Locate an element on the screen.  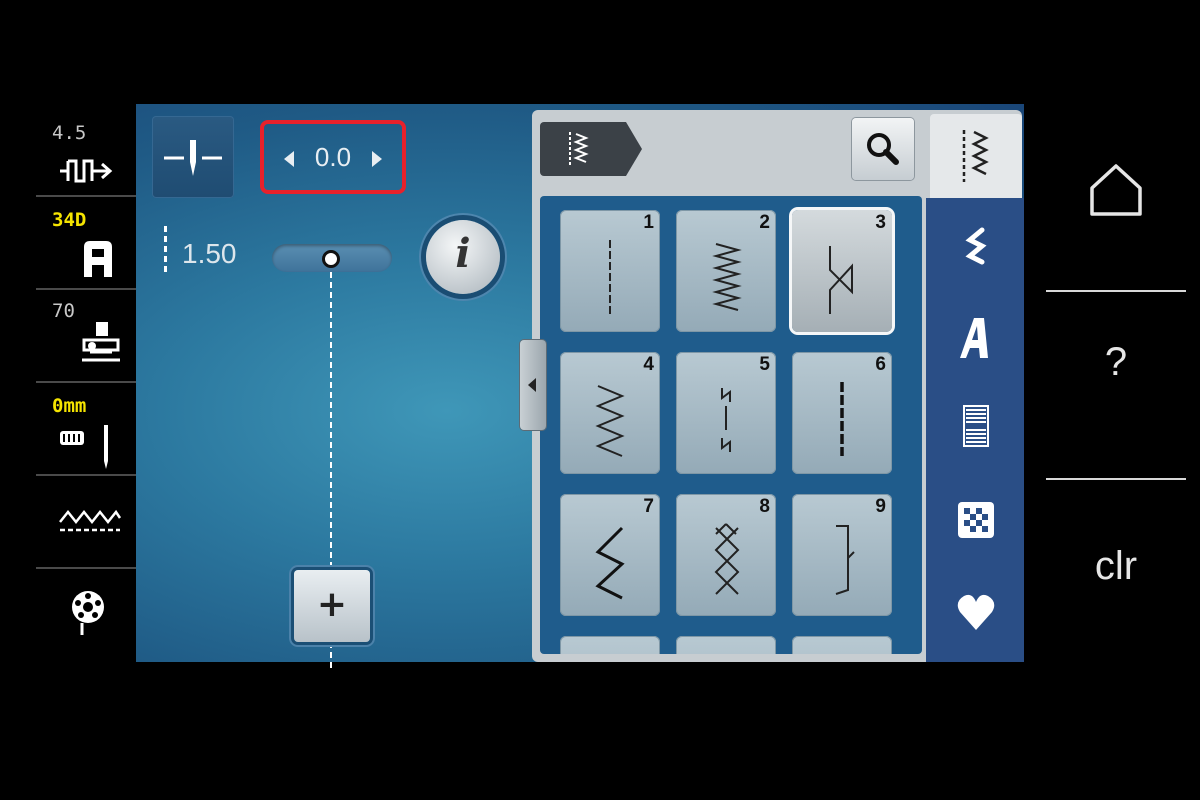
practical-stitches-icon is located at coordinates (976, 248).